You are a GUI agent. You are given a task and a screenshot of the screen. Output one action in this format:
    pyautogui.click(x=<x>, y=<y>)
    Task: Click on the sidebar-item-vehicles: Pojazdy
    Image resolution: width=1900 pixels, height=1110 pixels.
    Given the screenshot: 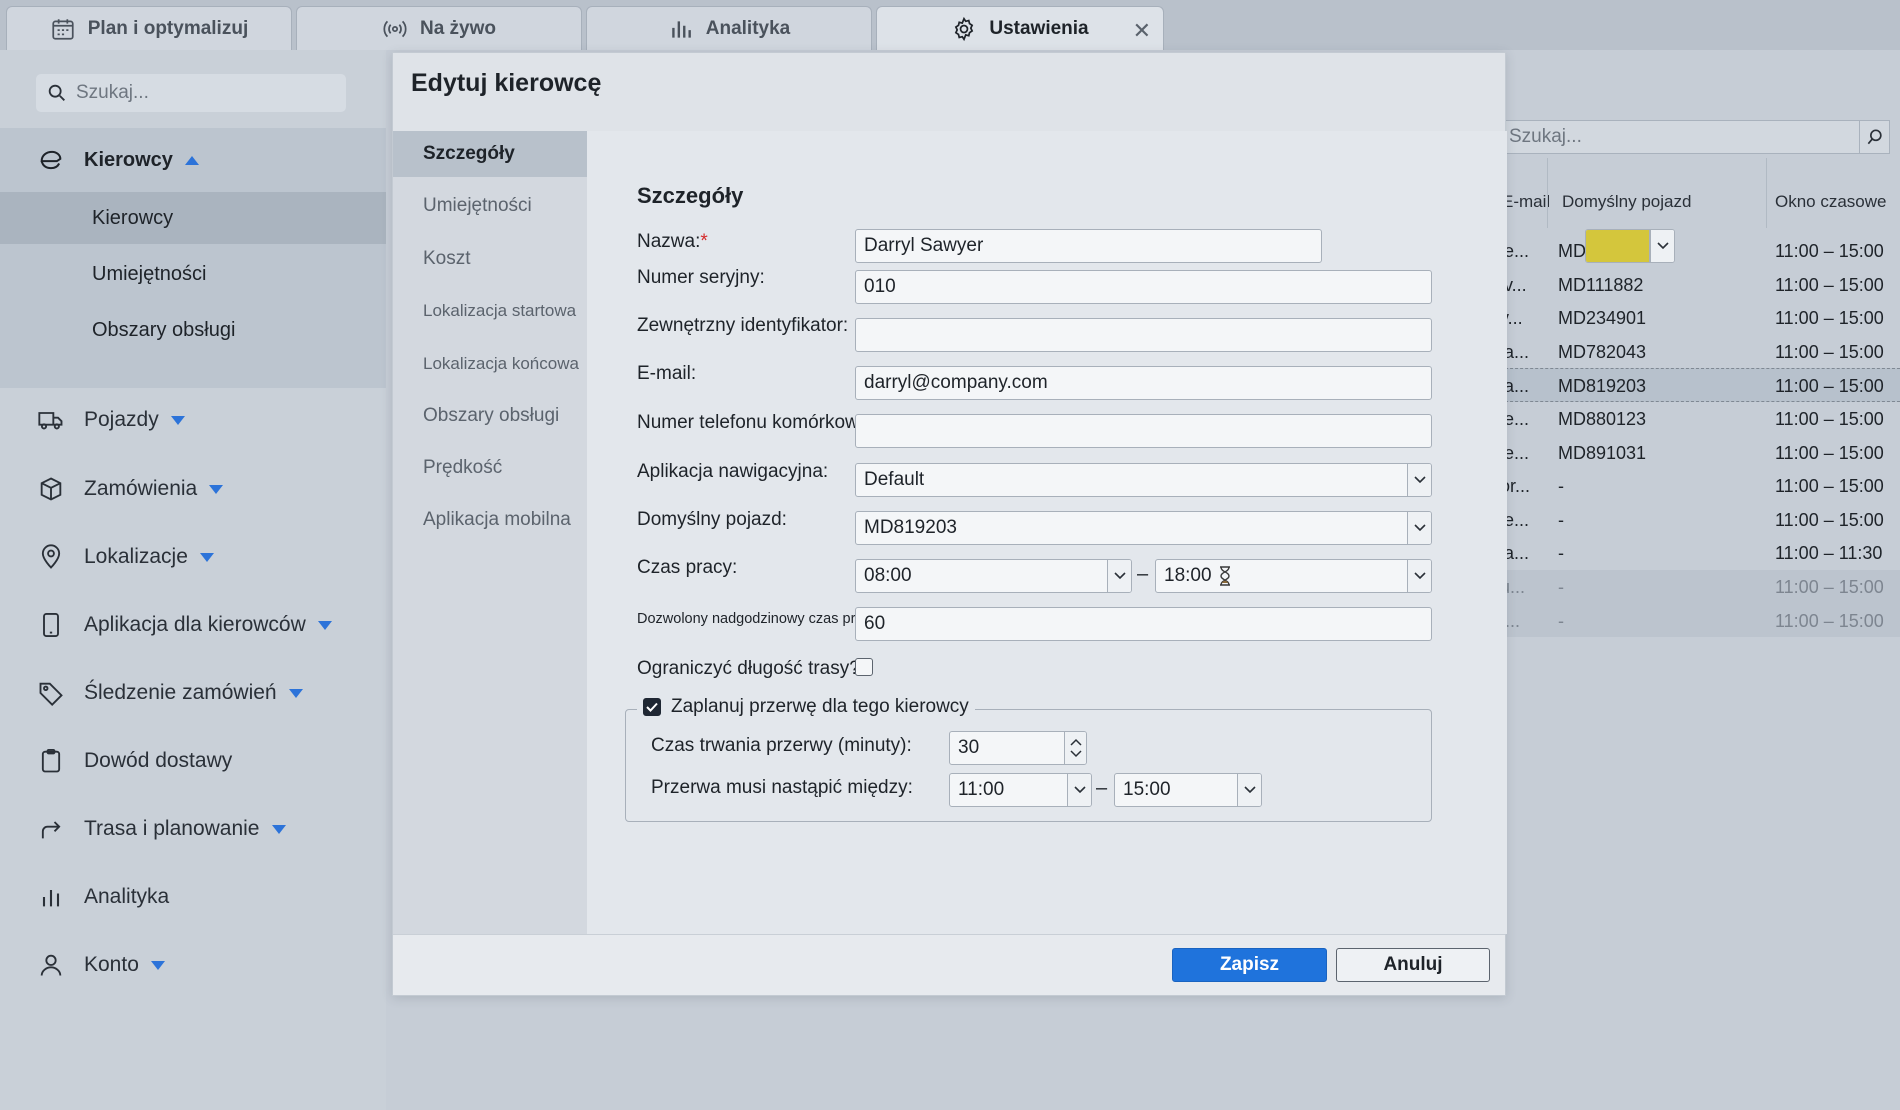 What is the action you would take?
    pyautogui.click(x=193, y=420)
    